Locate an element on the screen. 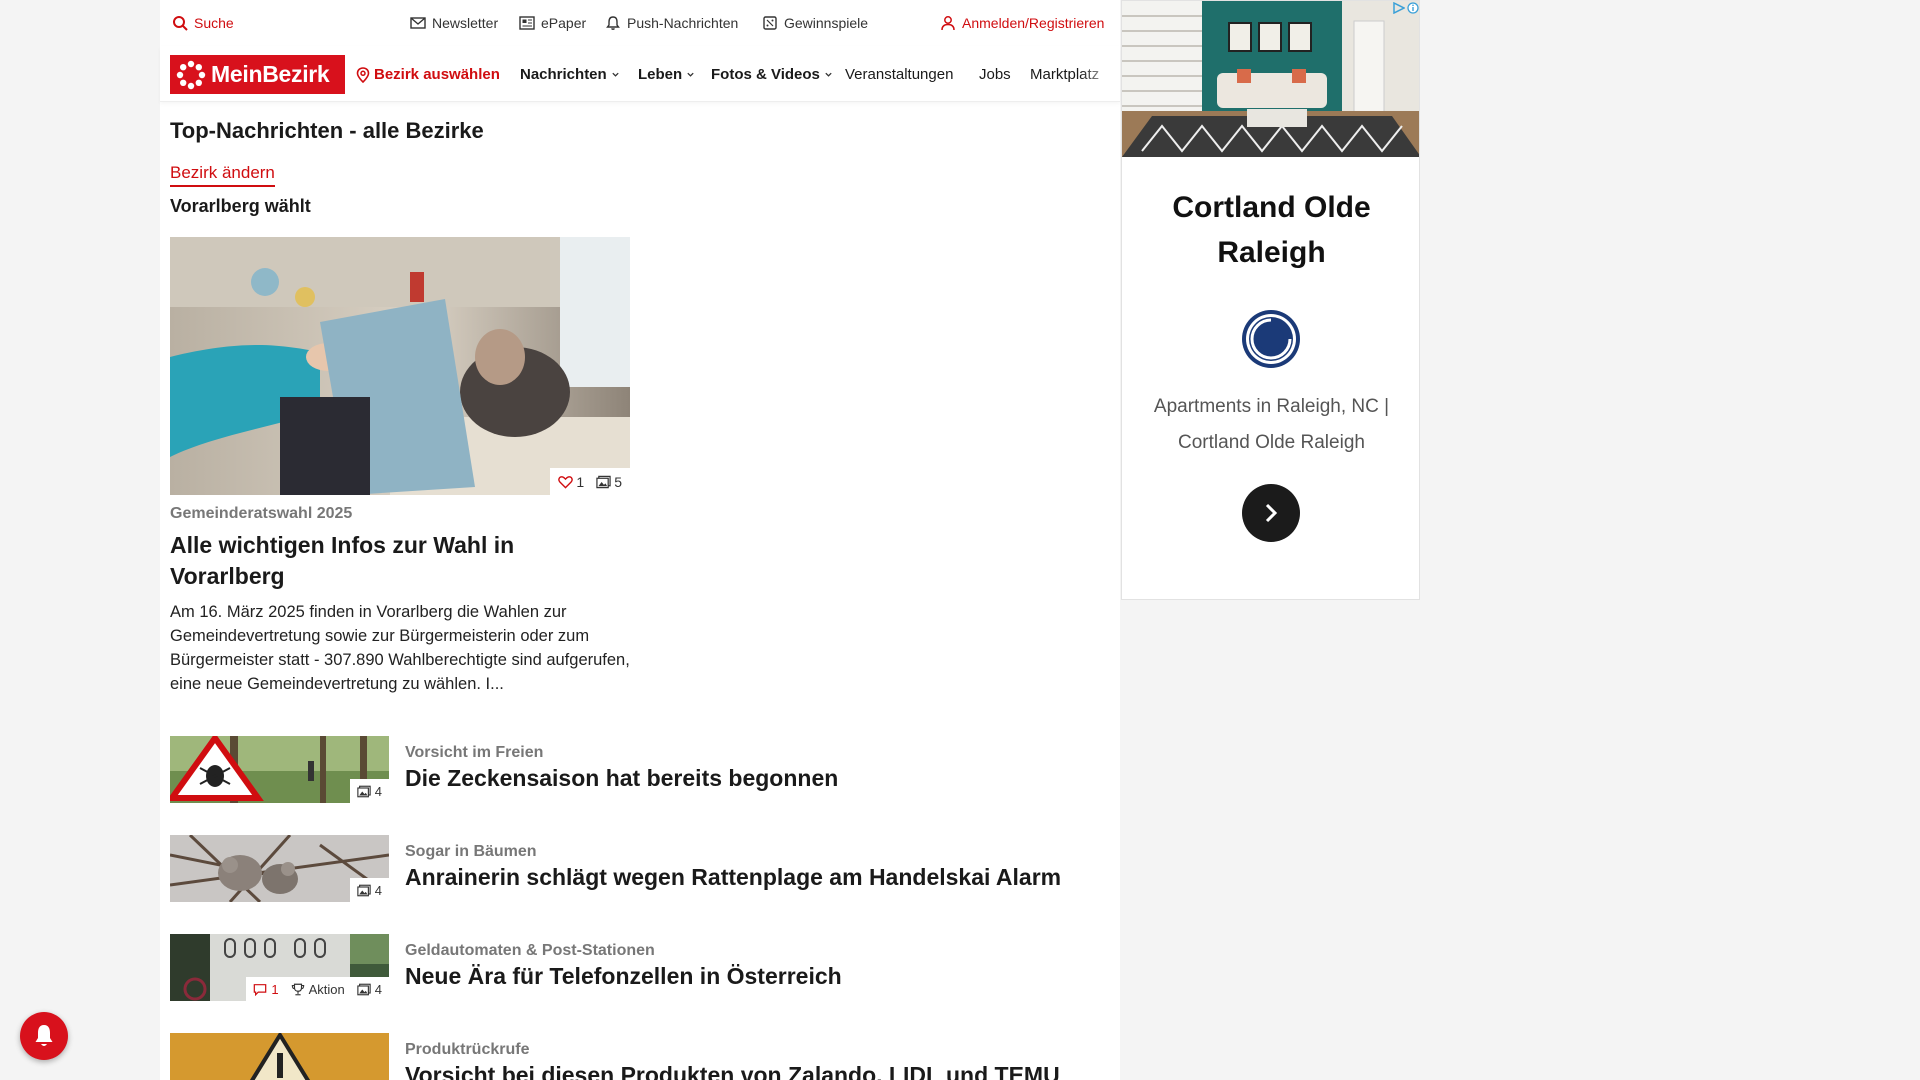 The image size is (1920, 1080). push-label: Push-Nachrichten is located at coordinates (683, 23).